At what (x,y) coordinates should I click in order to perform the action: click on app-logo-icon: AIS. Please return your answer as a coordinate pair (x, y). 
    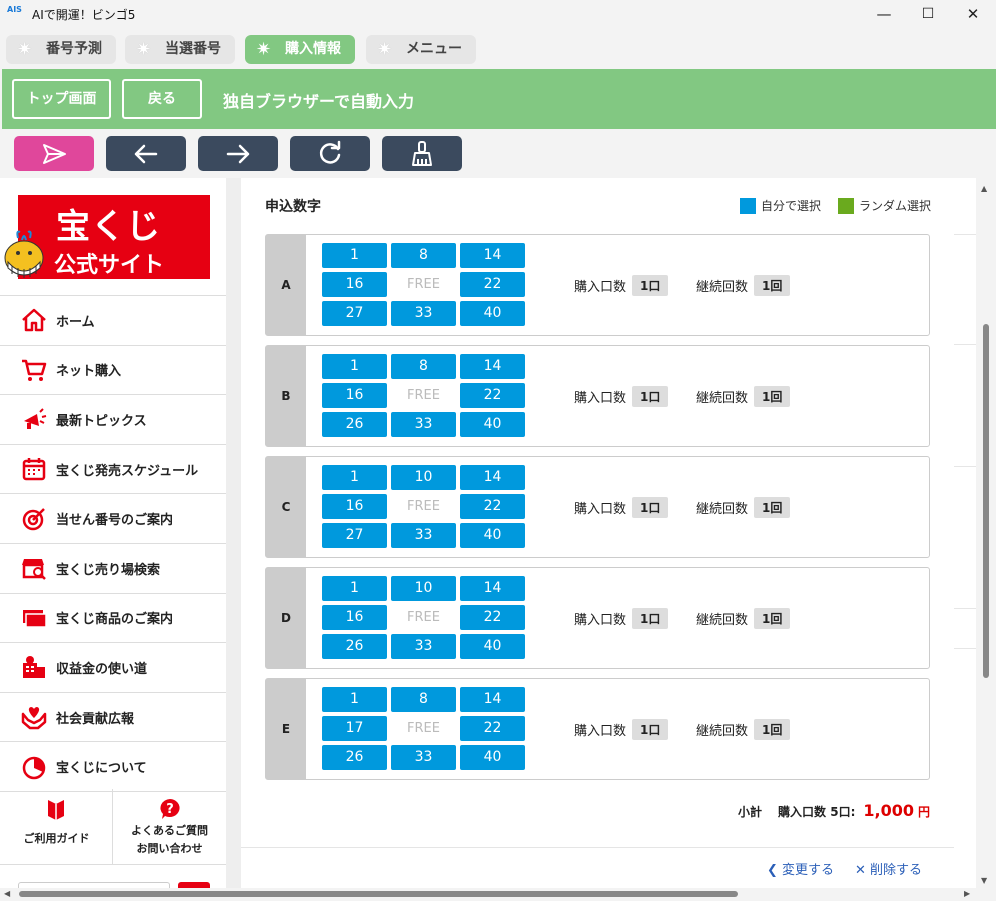
    Looking at the image, I should click on (14, 9).